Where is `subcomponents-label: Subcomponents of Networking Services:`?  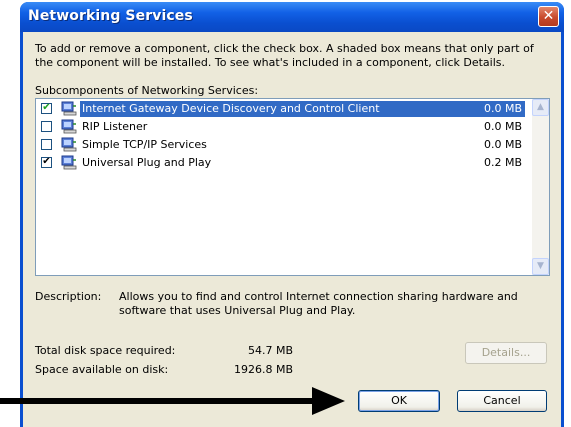
subcomponents-label: Subcomponents of Networking Services: is located at coordinates (147, 90).